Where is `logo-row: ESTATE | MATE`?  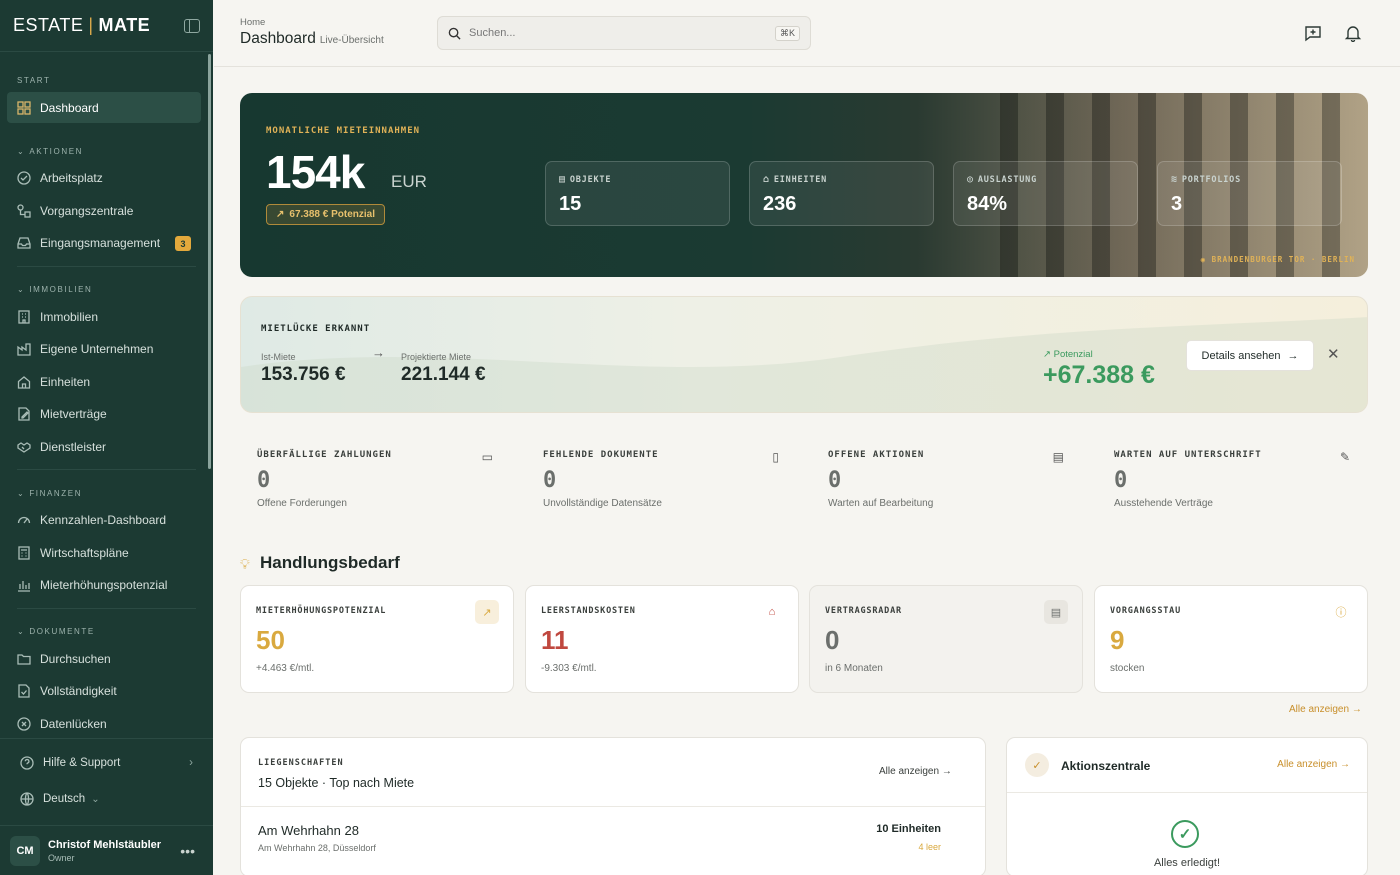 logo-row: ESTATE | MATE is located at coordinates (106, 26).